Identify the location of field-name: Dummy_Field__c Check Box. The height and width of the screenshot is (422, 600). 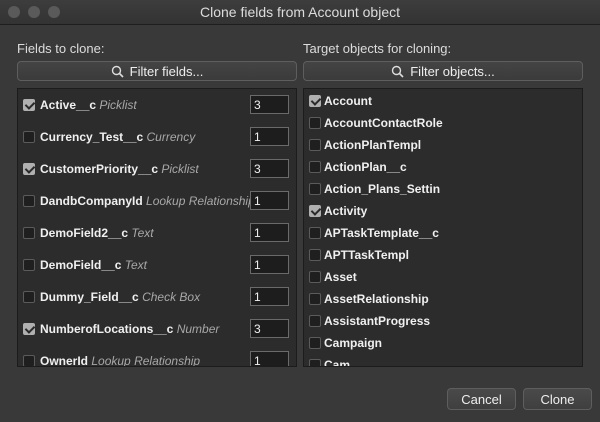
(120, 297).